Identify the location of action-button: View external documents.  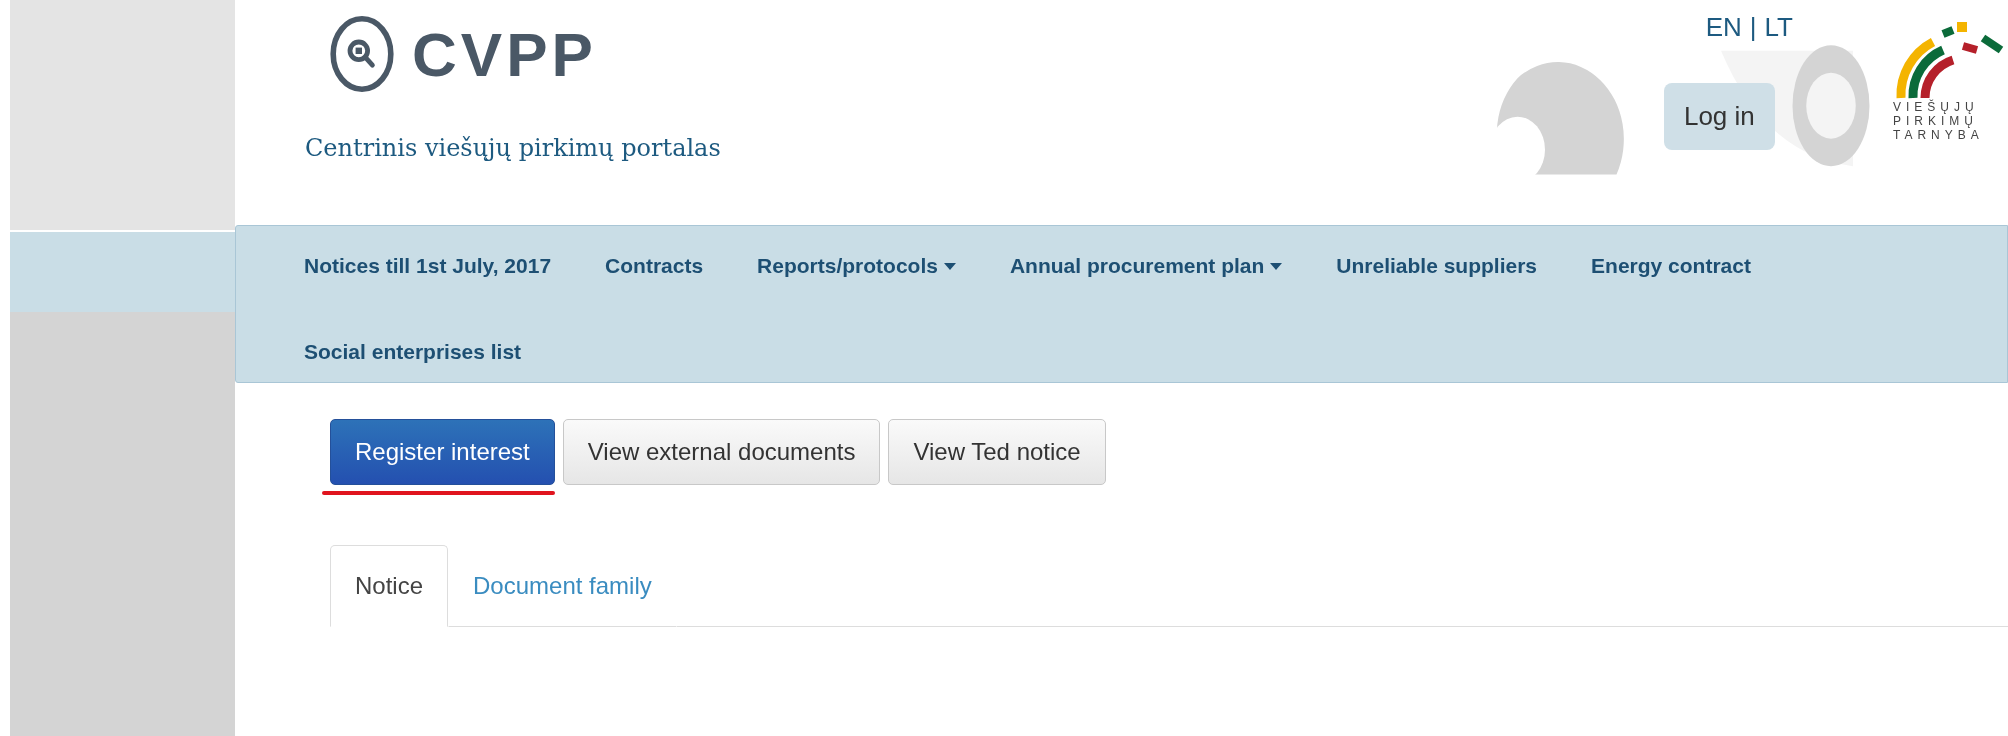
(721, 452).